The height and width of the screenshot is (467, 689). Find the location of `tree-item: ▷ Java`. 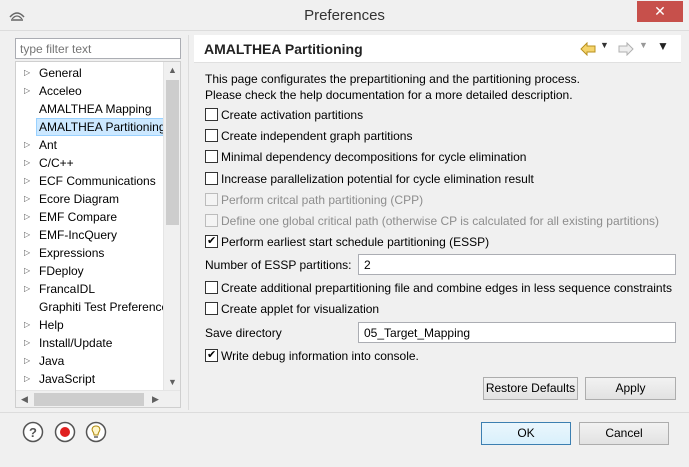

tree-item: ▷ Java is located at coordinates (90, 361).